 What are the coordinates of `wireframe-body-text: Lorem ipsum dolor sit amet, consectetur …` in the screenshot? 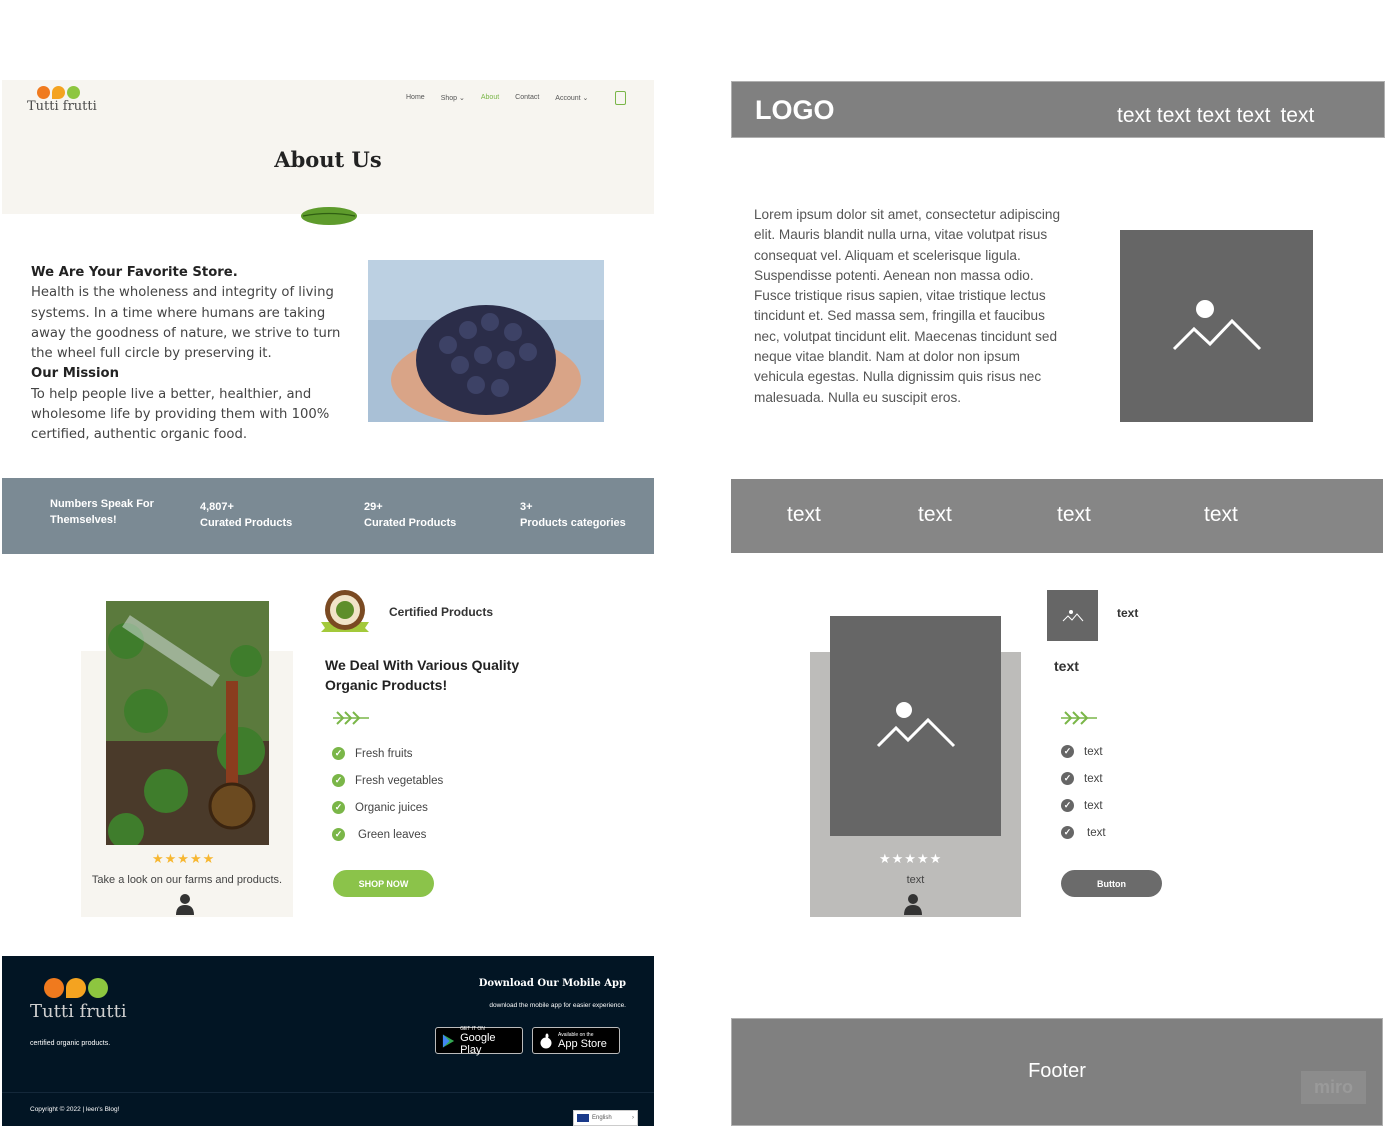 It's located at (907, 306).